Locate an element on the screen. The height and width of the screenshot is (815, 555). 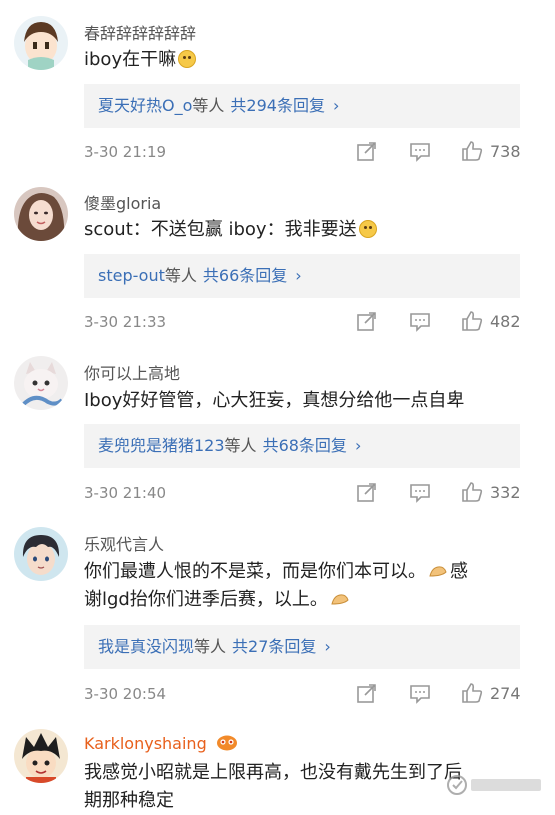
reply-summary: 夏天好热O_o等人 共294条回复 › is located at coordinates (302, 106).